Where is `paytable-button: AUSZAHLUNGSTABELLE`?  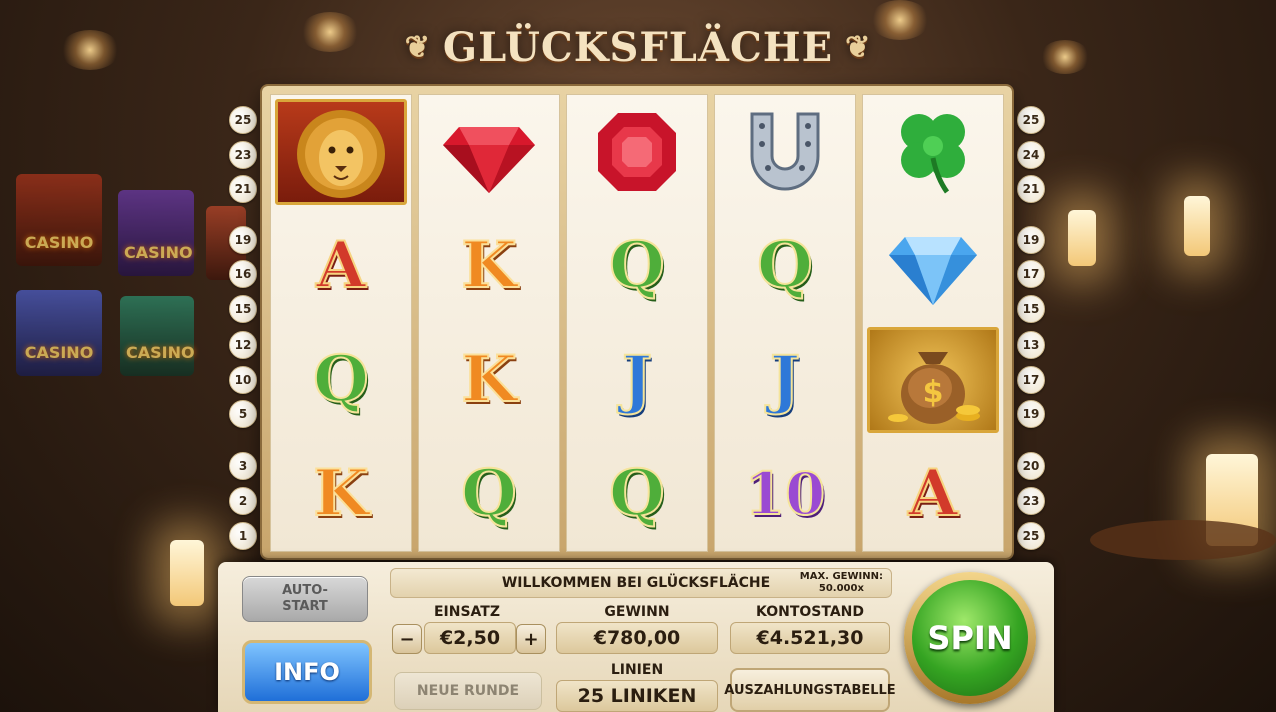
paytable-button: AUSZAHLUNGSTABELLE is located at coordinates (810, 690).